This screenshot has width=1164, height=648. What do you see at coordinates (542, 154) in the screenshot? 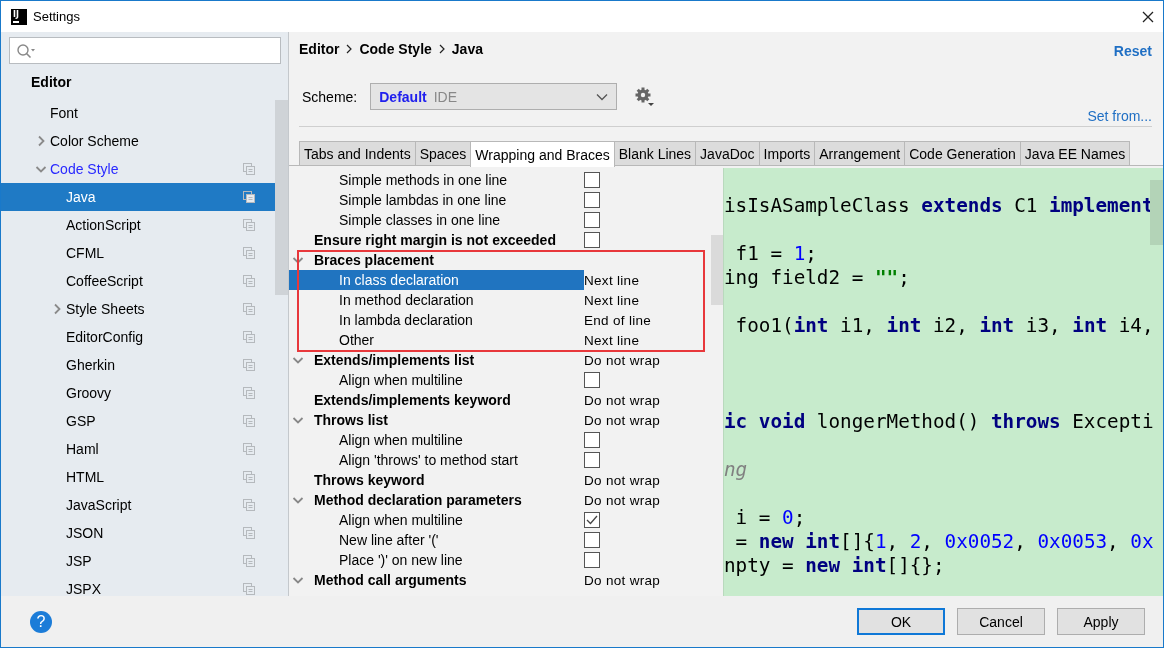
I see `tab: Wrapping and Braces` at bounding box center [542, 154].